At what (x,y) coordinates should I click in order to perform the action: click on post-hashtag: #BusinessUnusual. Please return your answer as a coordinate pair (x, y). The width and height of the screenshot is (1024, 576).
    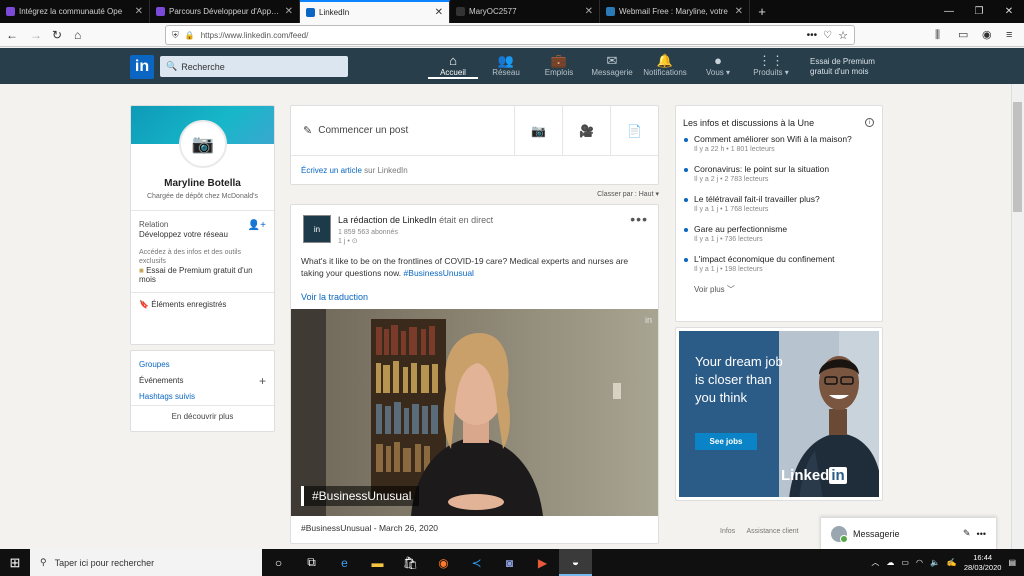
    Looking at the image, I should click on (439, 273).